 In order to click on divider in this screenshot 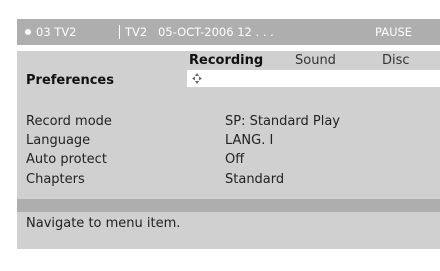, I will do `click(119, 32)`.